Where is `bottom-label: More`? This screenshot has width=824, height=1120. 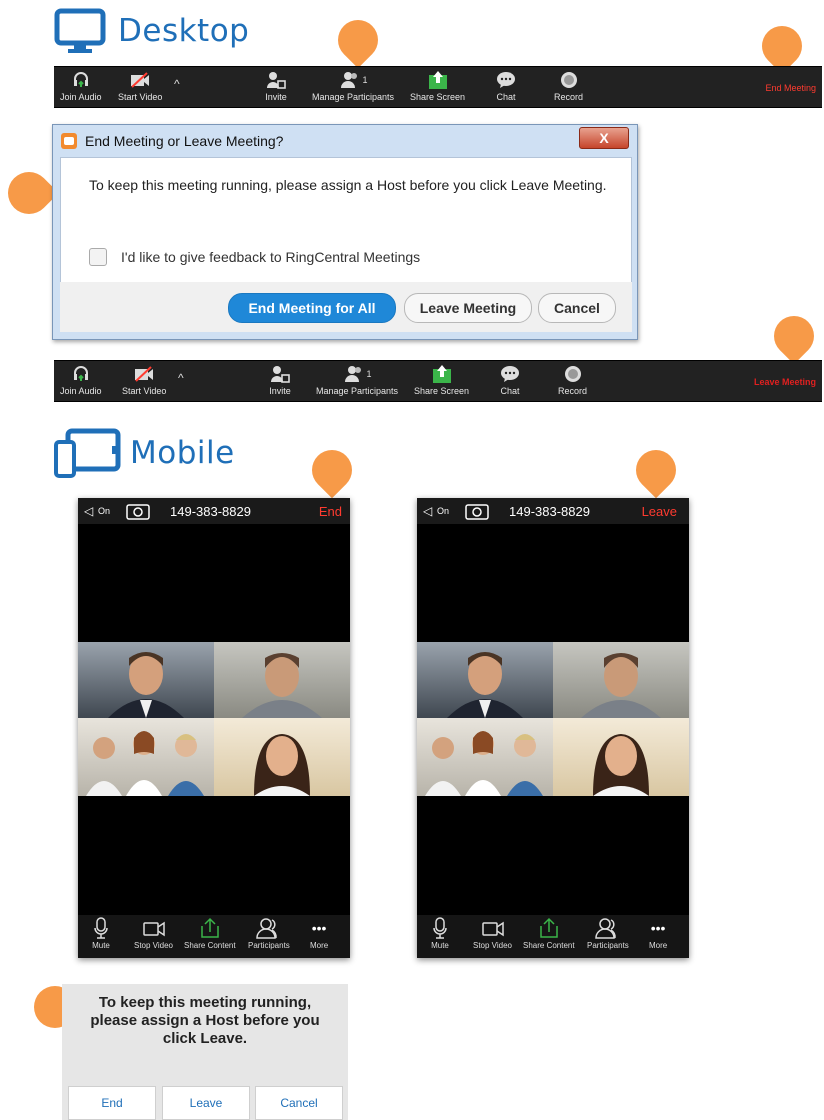 bottom-label: More is located at coordinates (319, 945).